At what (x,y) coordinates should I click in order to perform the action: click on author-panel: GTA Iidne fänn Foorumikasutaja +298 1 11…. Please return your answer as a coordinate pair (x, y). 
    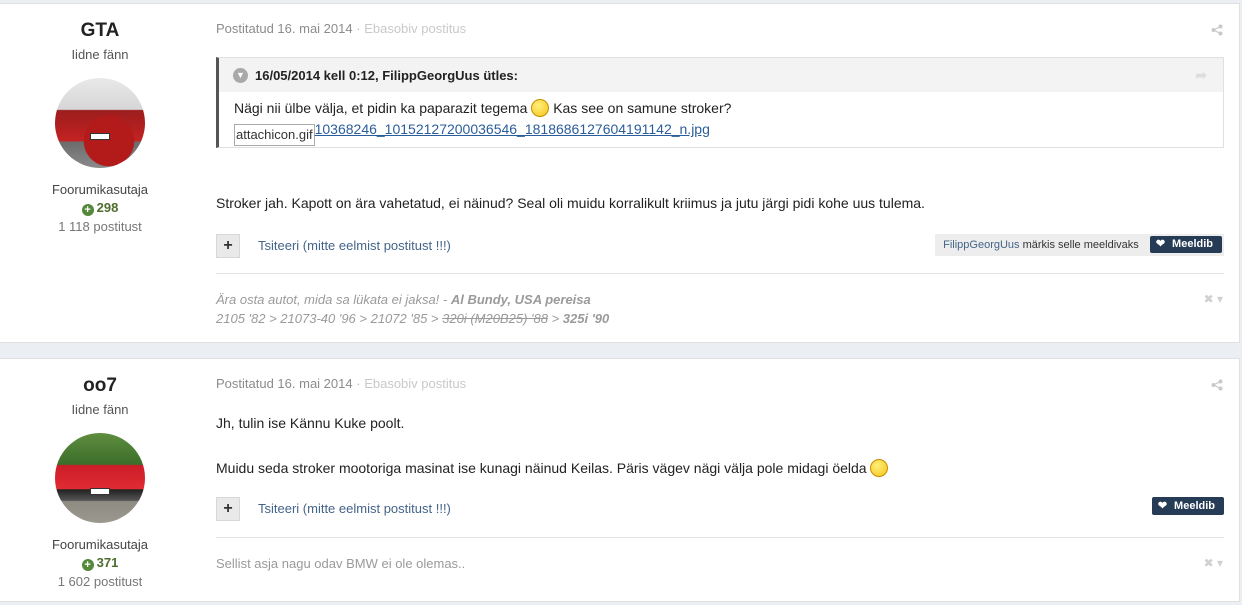
    Looking at the image, I should click on (100, 119).